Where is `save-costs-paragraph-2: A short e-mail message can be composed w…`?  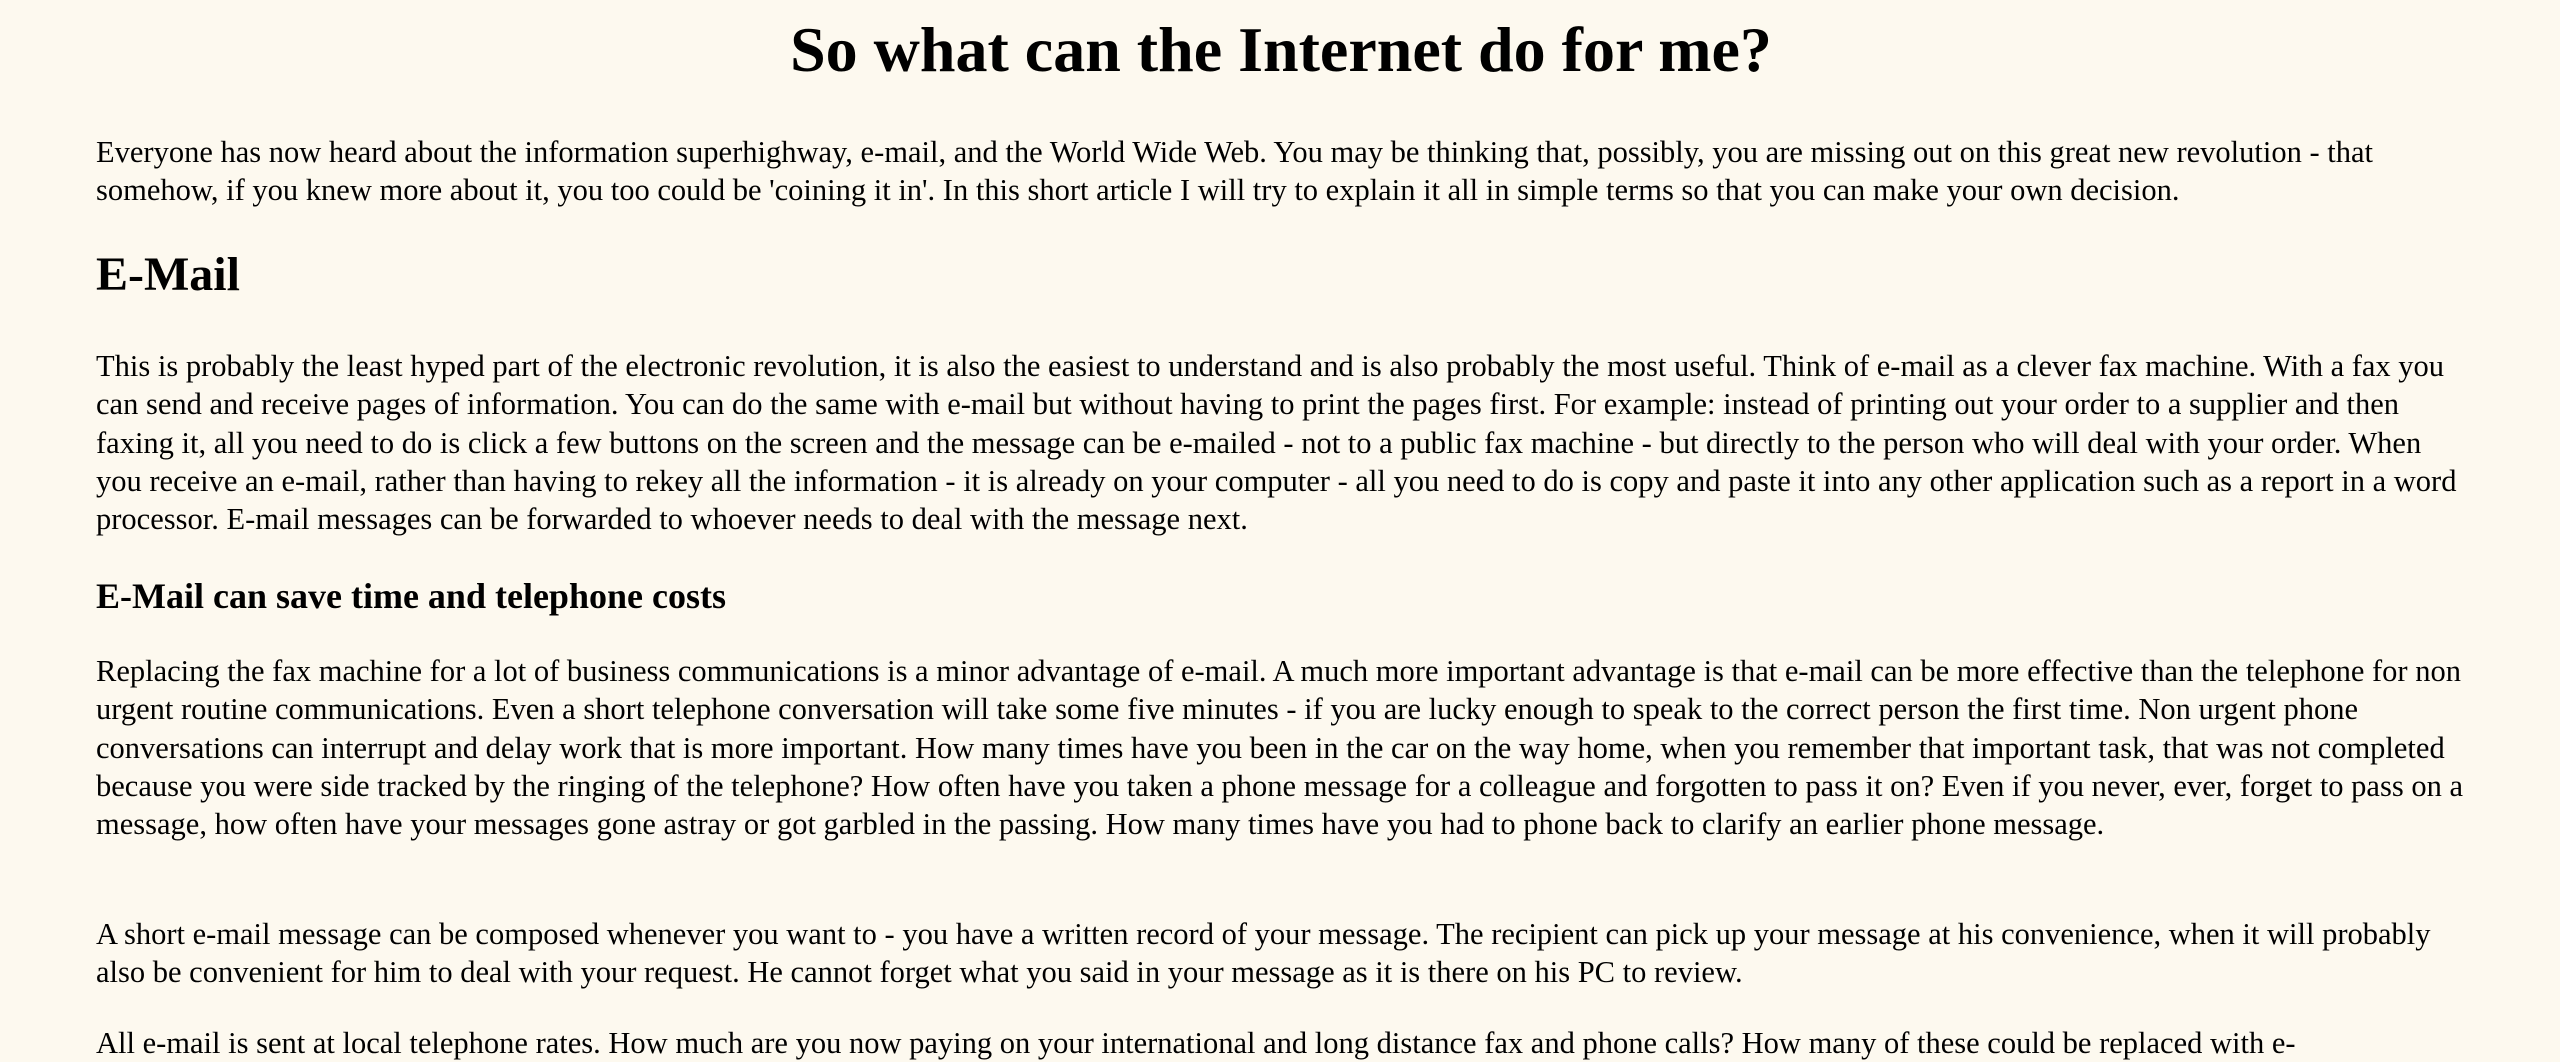
save-costs-paragraph-2: A short e-mail message can be composed w… is located at coordinates (1263, 953).